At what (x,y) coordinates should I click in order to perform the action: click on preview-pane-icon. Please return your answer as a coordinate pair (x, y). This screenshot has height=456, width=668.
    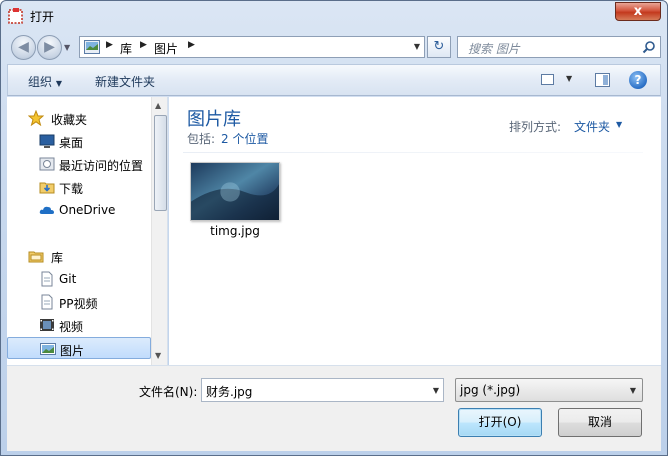
    Looking at the image, I should click on (602, 80).